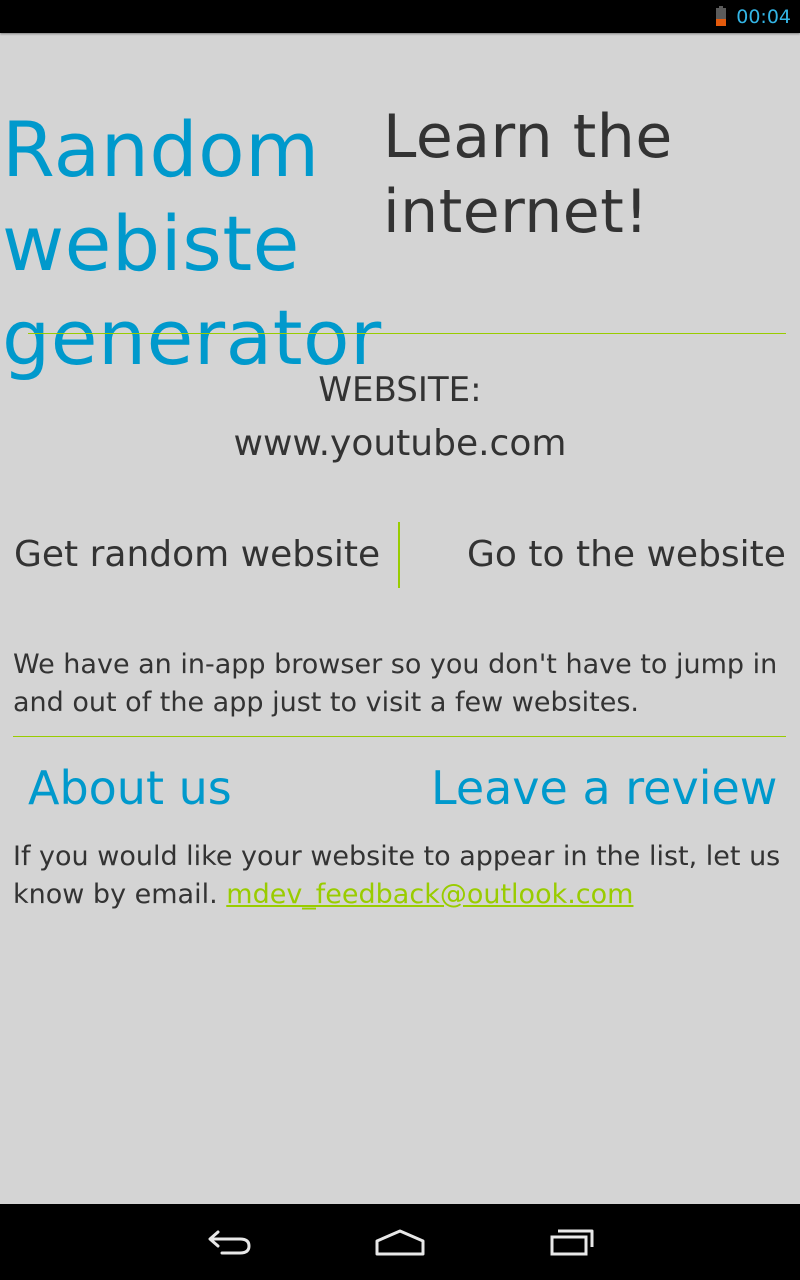  I want to click on home-icon, so click(400, 1242).